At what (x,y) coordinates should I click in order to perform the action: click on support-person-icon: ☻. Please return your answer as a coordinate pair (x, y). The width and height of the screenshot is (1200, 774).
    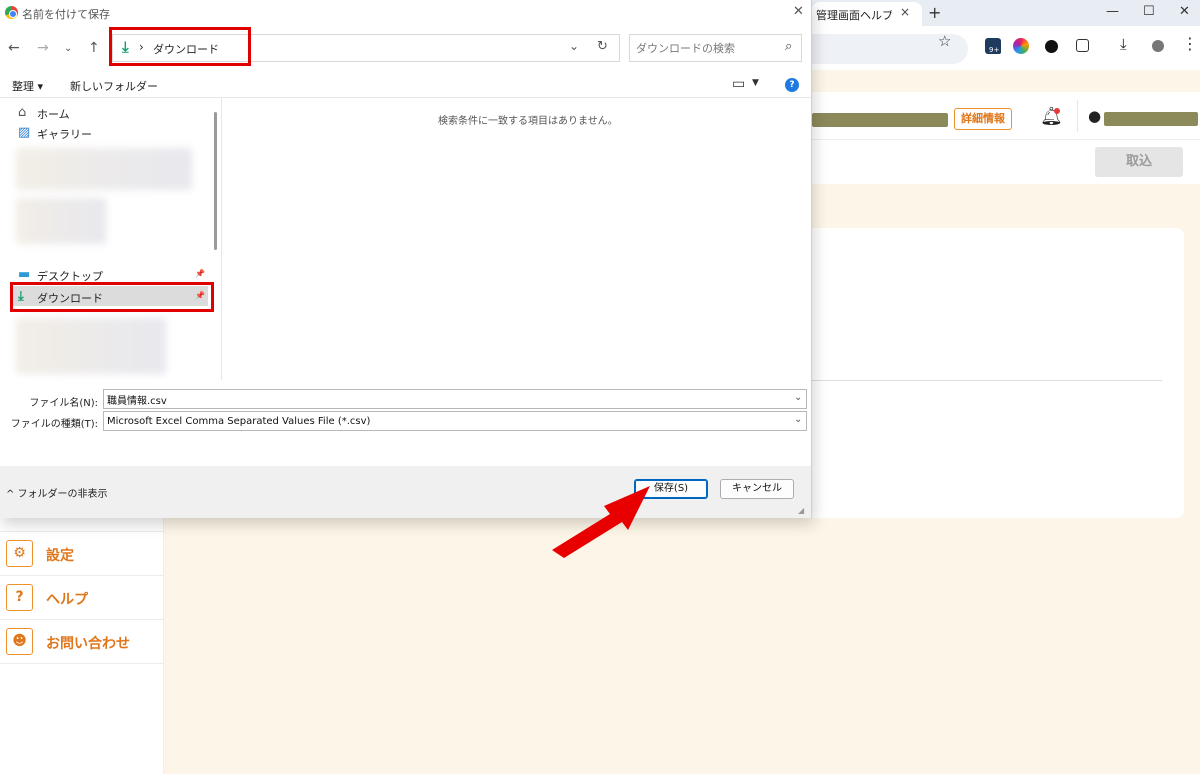
    Looking at the image, I should click on (19, 641).